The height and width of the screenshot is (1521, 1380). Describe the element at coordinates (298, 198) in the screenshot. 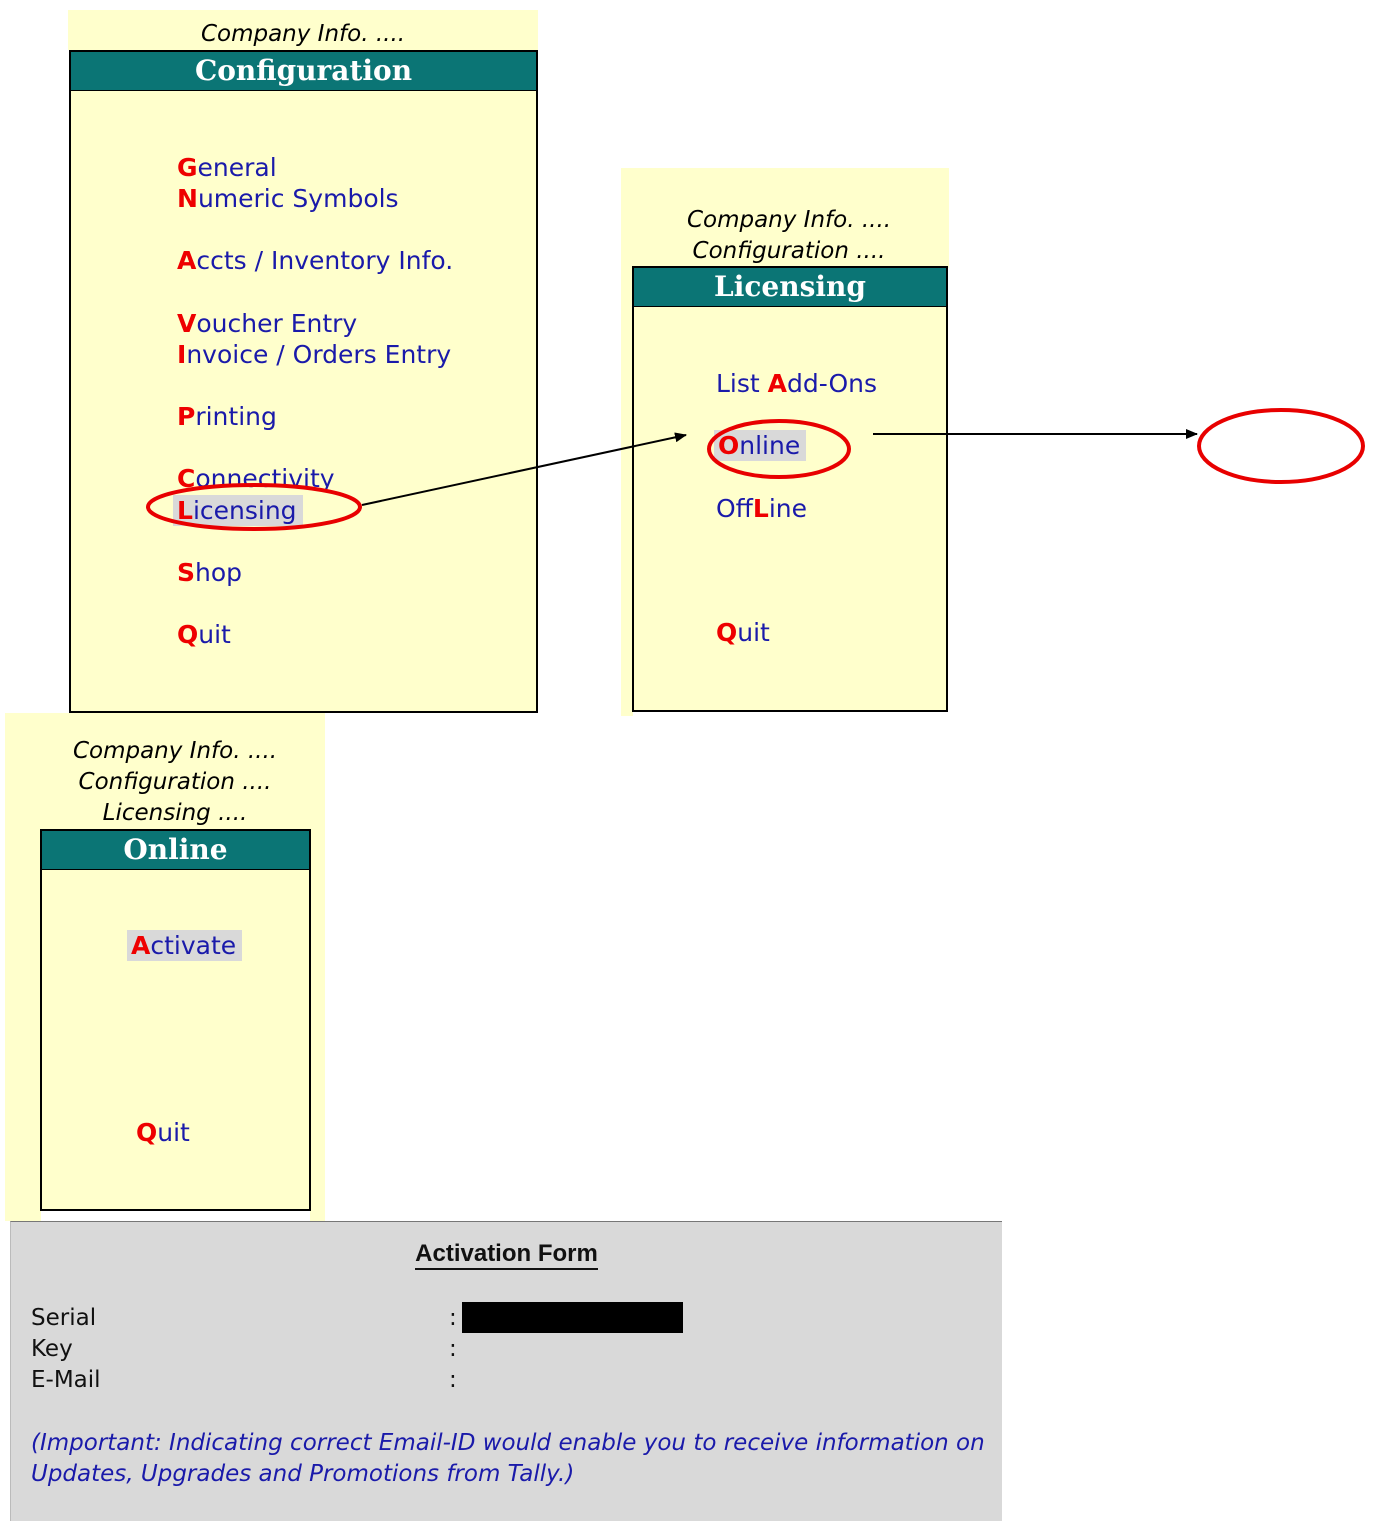

I see `menu-item-label: umeric Symbols` at that location.